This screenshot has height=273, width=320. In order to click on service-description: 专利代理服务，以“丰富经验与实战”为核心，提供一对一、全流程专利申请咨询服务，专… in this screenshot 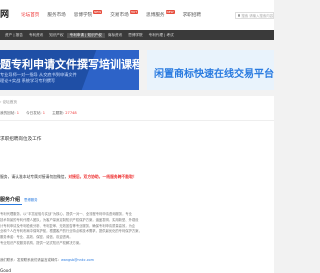, I will do `click(100, 229)`.